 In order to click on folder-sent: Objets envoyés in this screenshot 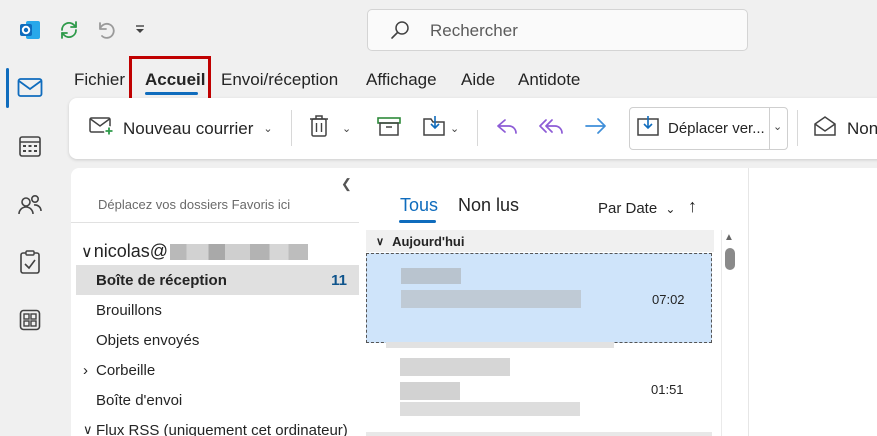, I will do `click(217, 340)`.